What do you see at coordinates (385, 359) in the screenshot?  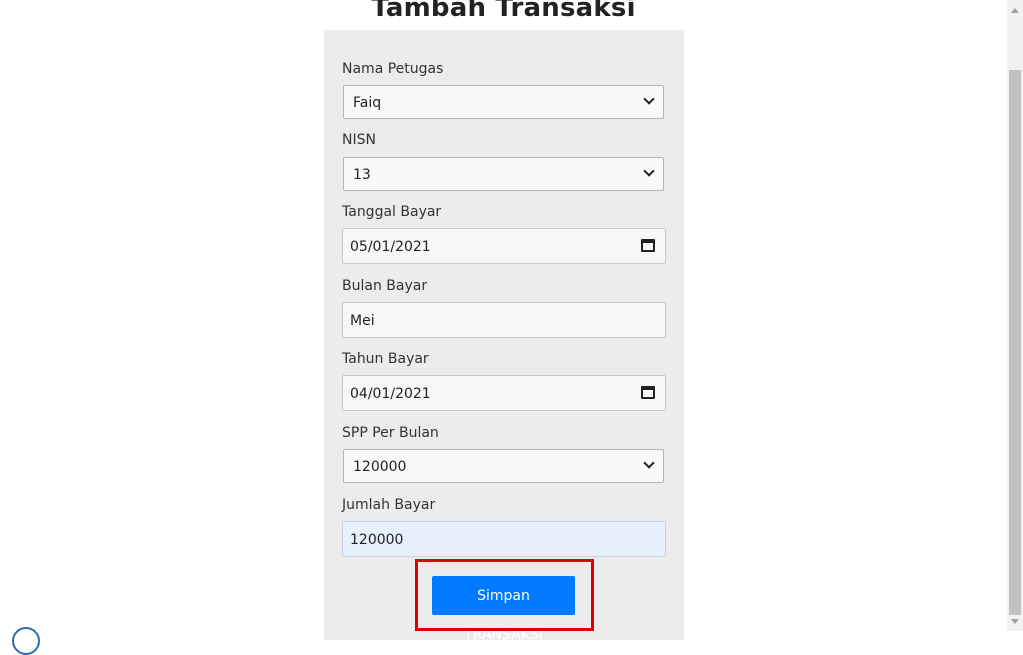 I see `tahun-bayar-label: Tahun Bayar` at bounding box center [385, 359].